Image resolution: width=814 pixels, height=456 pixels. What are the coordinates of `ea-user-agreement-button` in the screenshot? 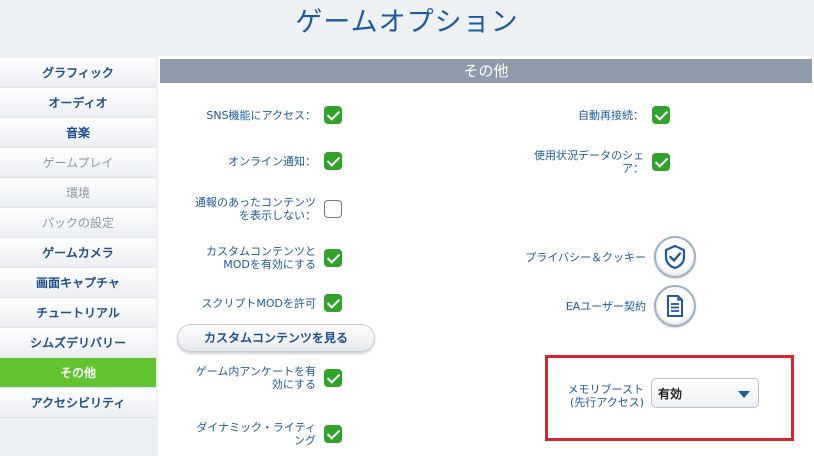 It's located at (675, 306).